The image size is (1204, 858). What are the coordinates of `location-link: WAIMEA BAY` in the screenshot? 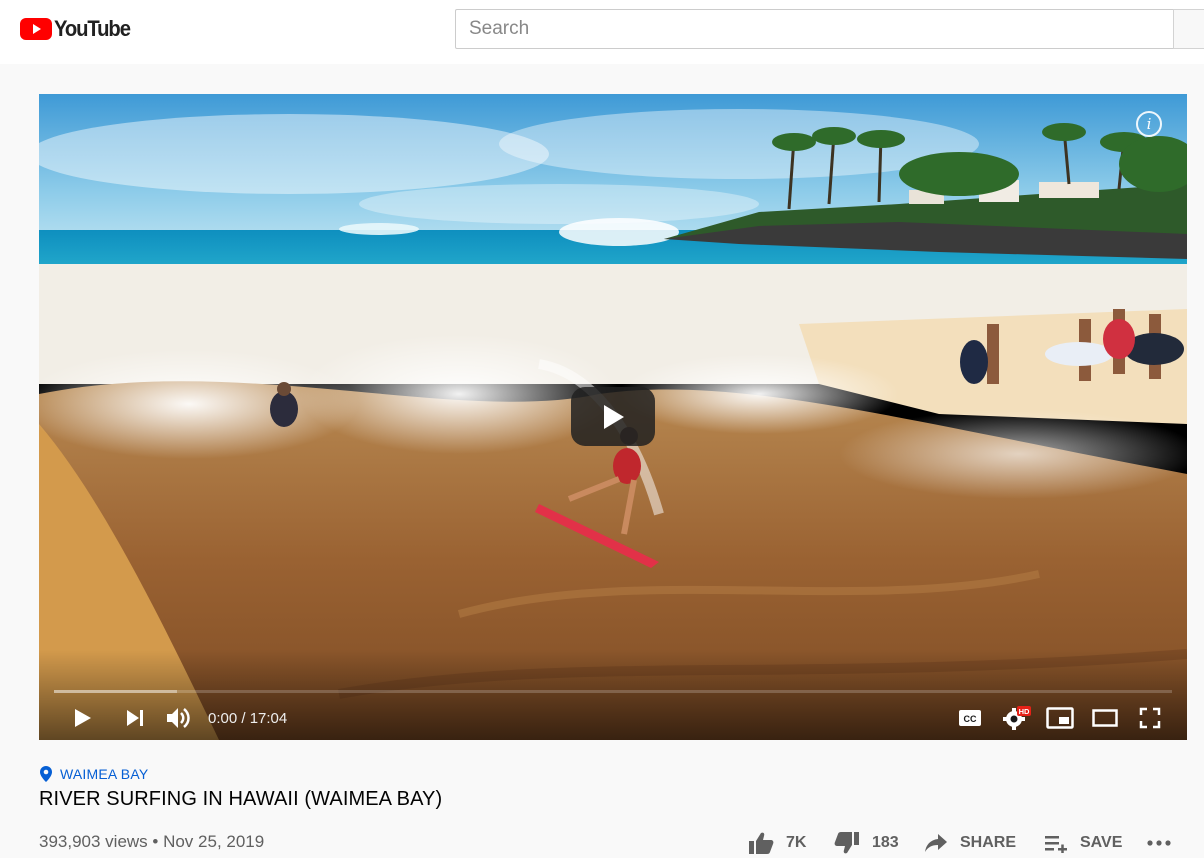 It's located at (94, 774).